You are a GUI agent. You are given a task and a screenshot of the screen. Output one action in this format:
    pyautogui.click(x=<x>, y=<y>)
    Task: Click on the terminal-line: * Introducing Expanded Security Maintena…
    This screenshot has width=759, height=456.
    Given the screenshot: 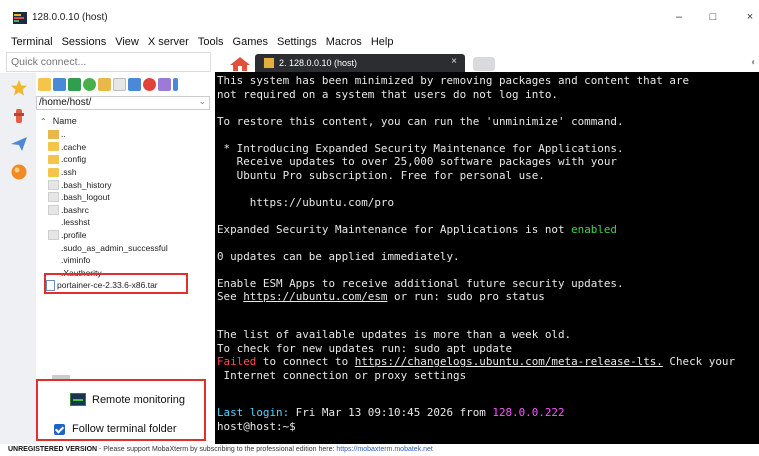 What is the action you would take?
    pyautogui.click(x=420, y=148)
    